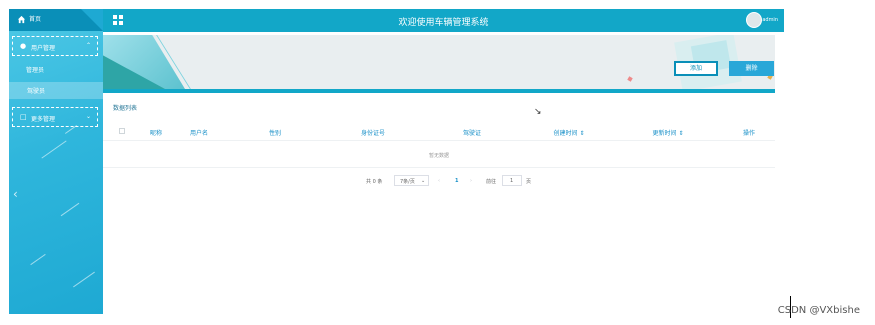 The width and height of the screenshot is (875, 325). I want to click on next-page-icon: ›, so click(471, 181).